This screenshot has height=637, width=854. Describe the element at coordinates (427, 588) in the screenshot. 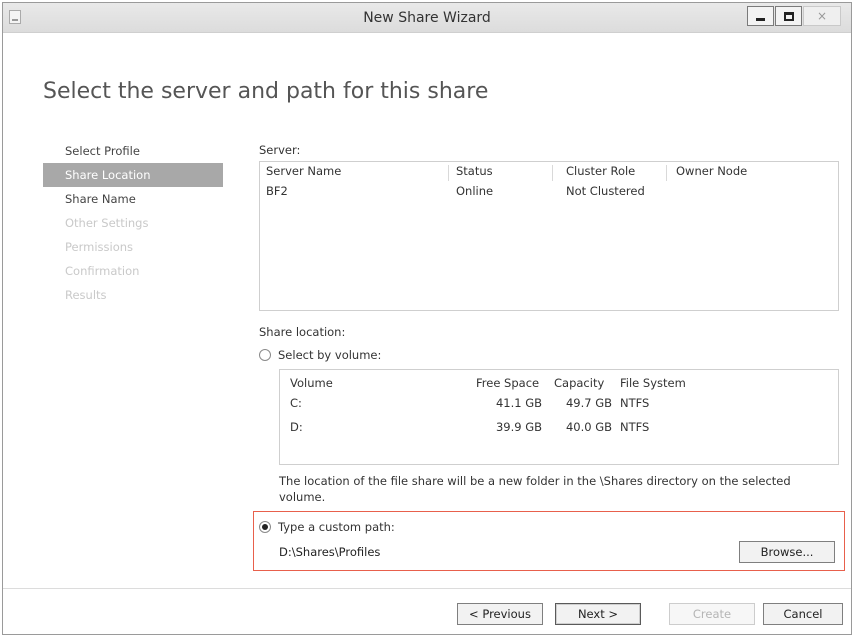

I see `footer-divider` at that location.